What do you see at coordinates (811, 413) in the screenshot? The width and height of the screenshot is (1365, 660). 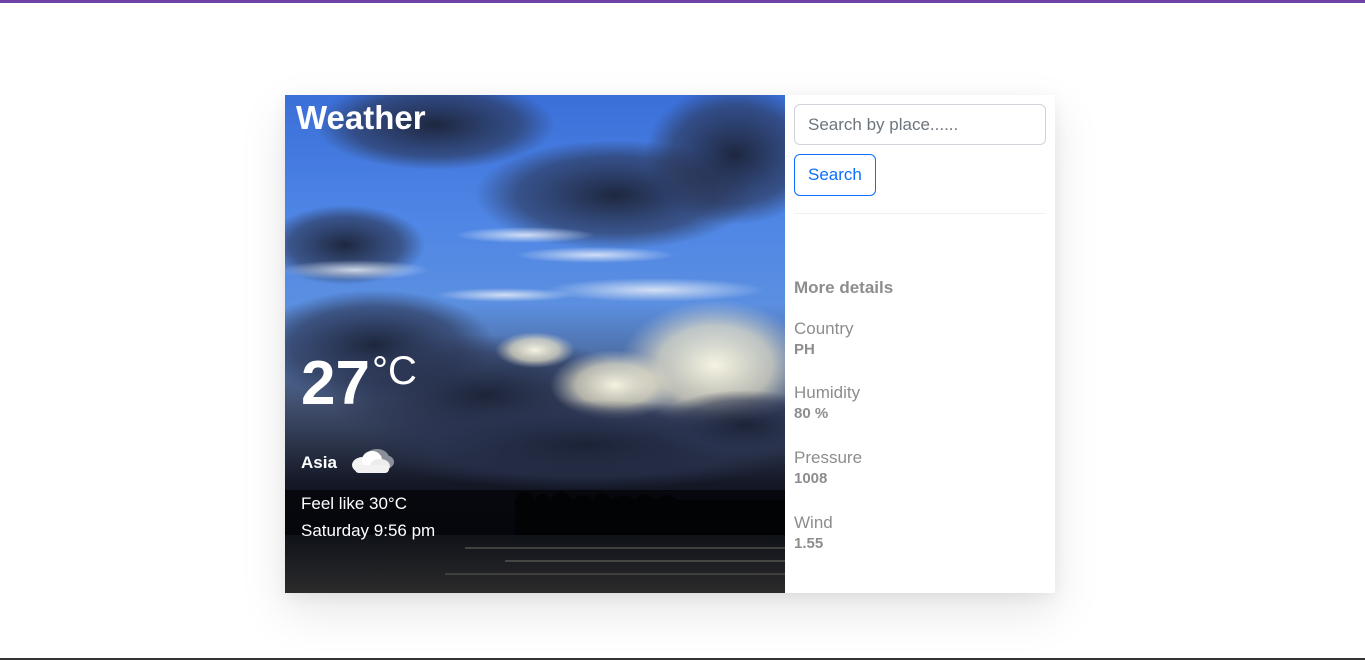 I see `detail-value: 80 %` at bounding box center [811, 413].